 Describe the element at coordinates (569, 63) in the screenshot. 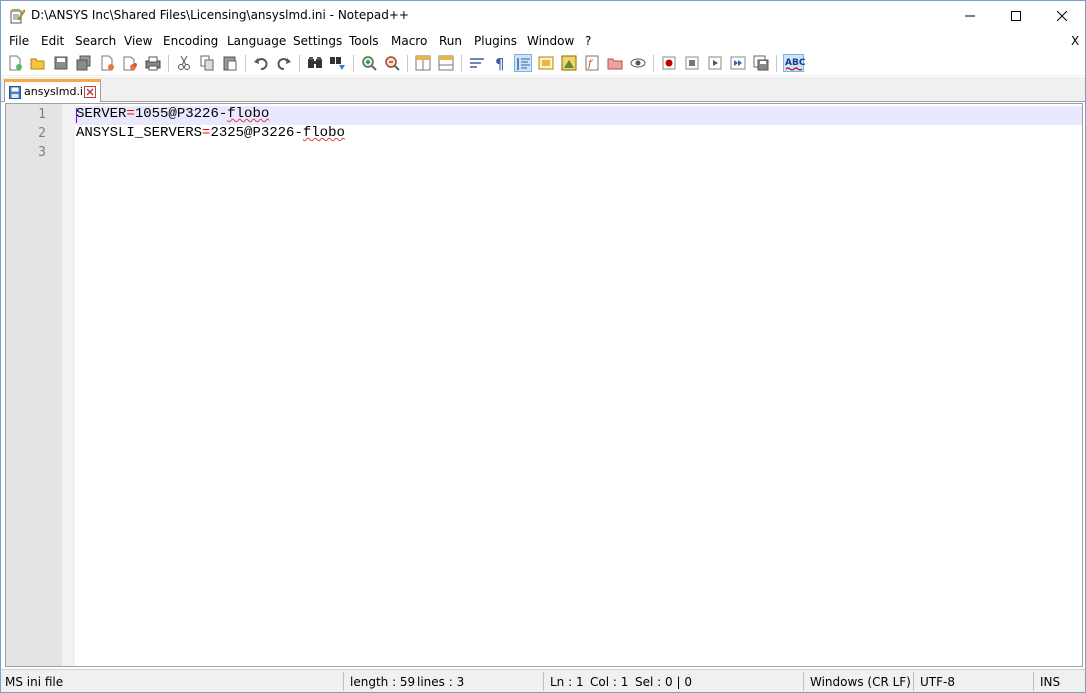

I see `doc-map-icon` at that location.